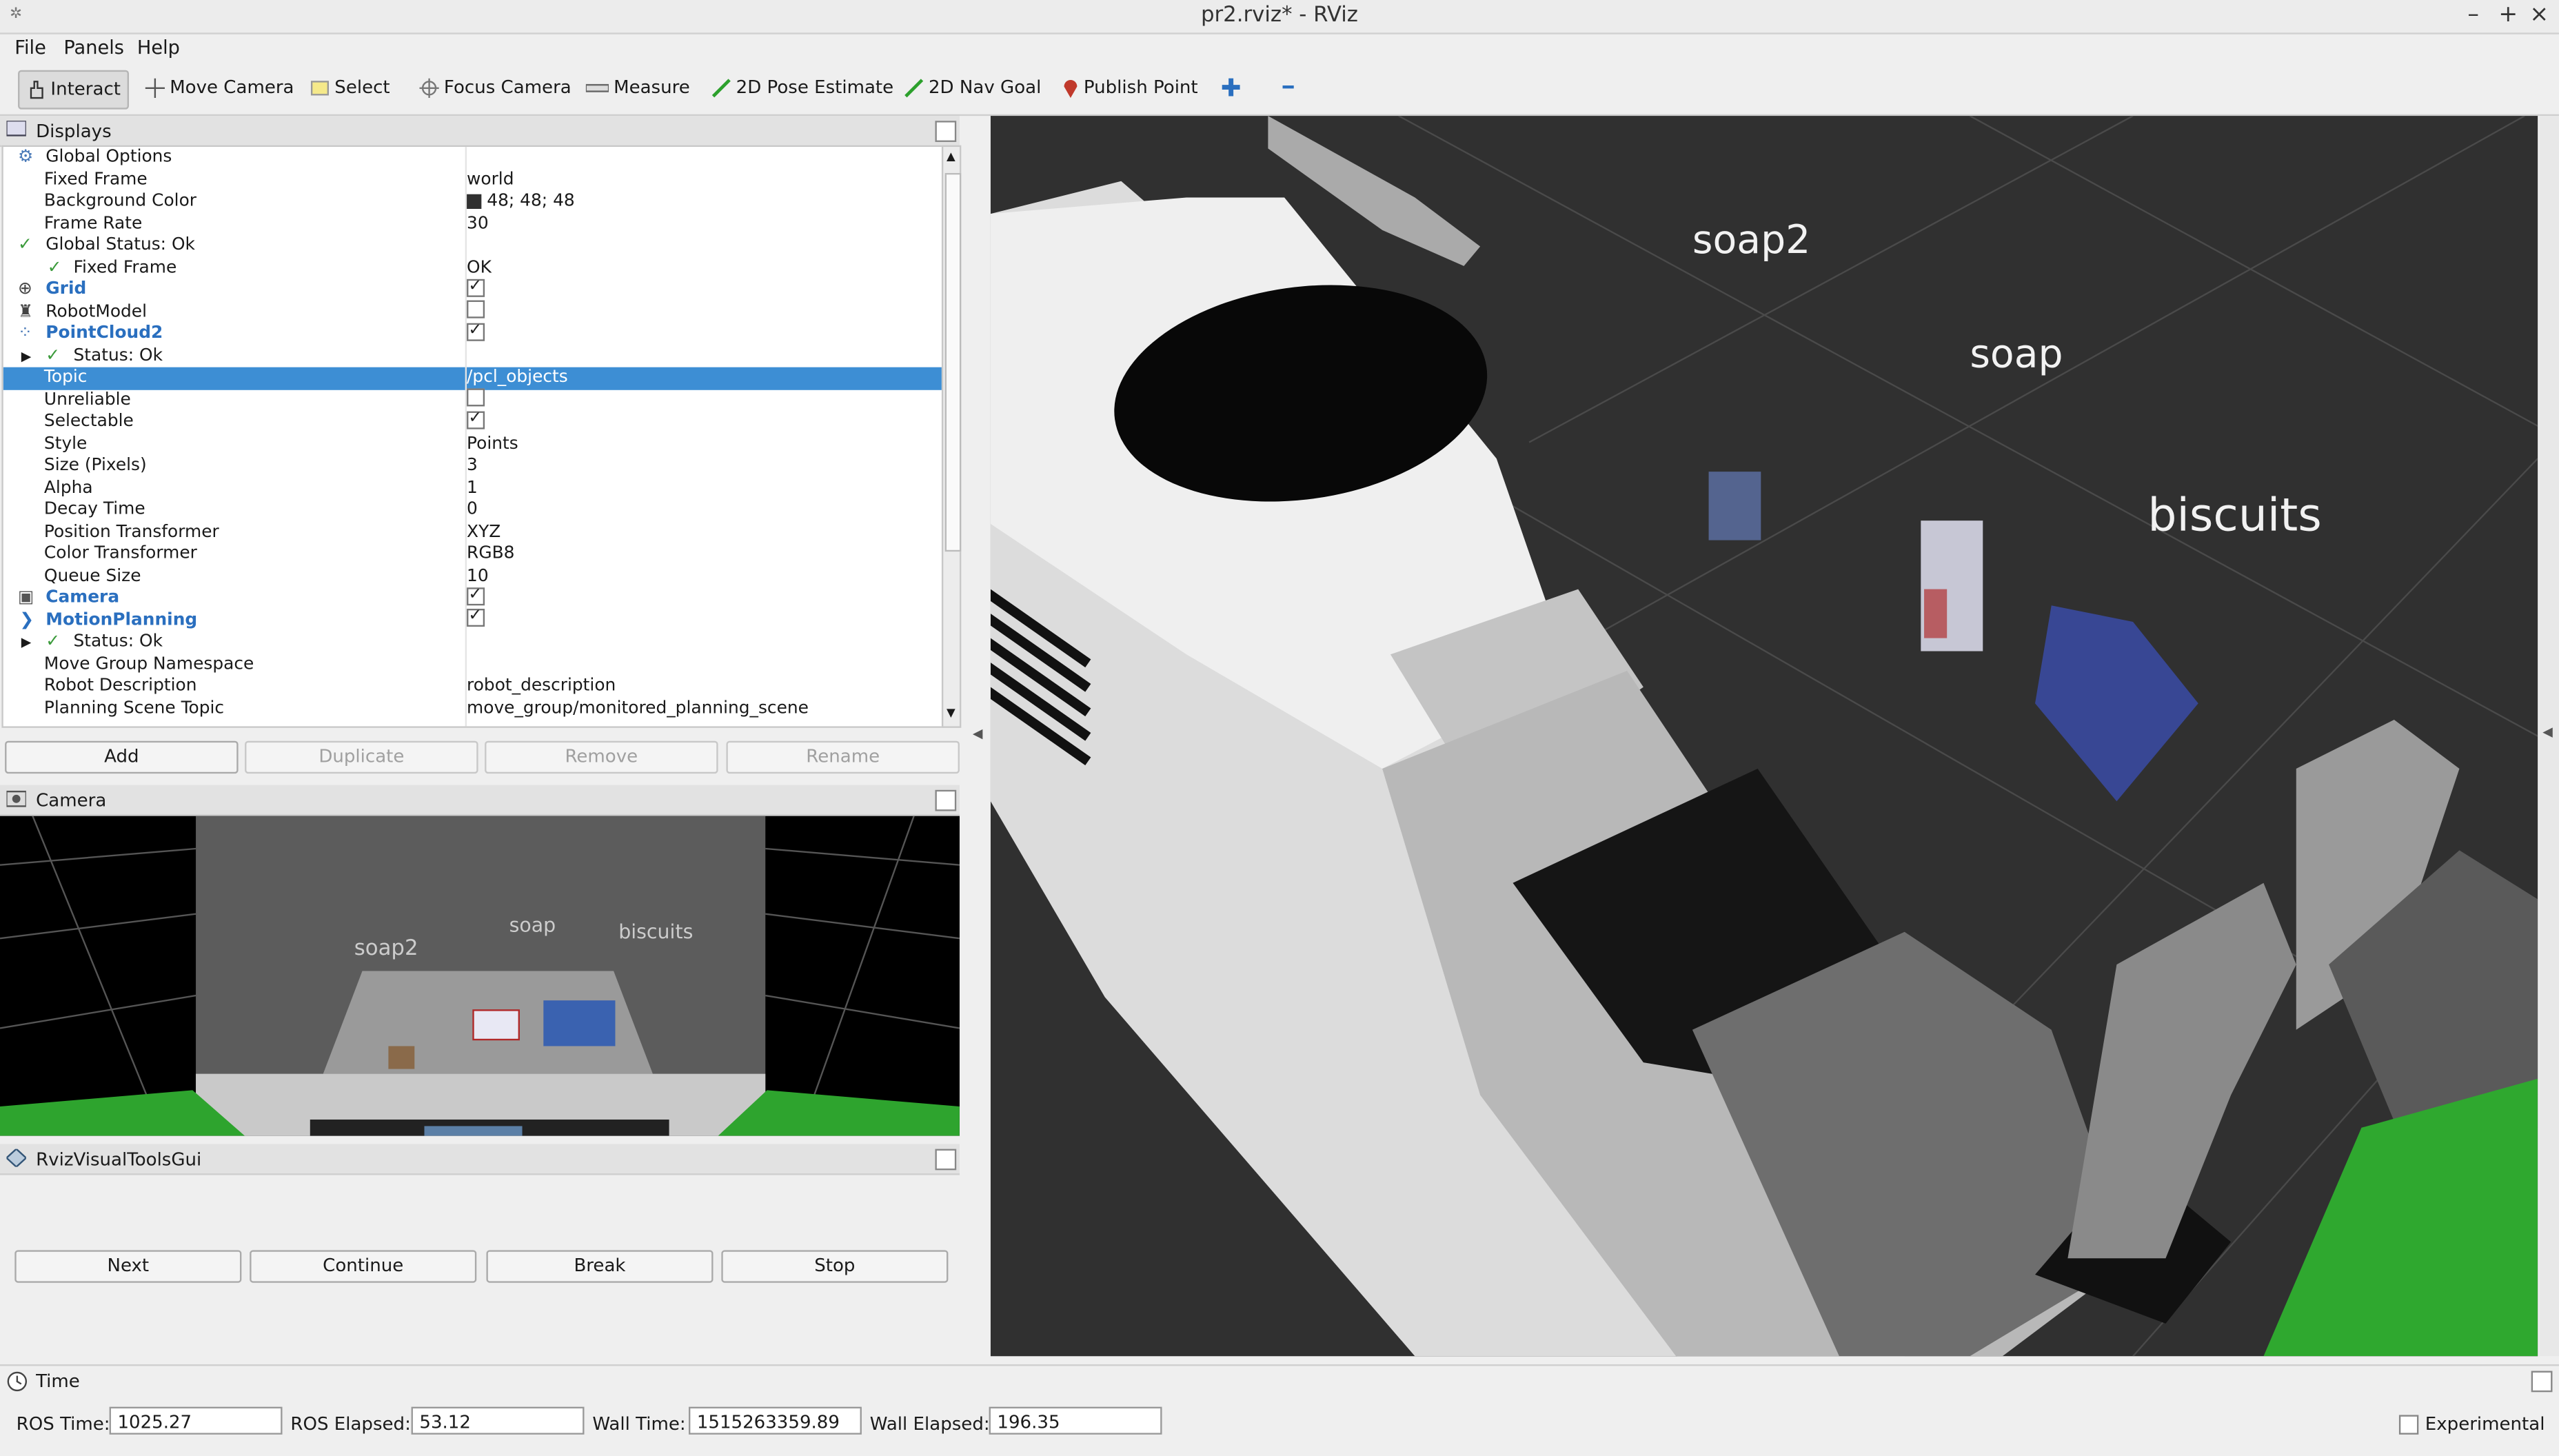 The height and width of the screenshot is (1456, 2559). I want to click on minimize-icon: –, so click(2473, 15).